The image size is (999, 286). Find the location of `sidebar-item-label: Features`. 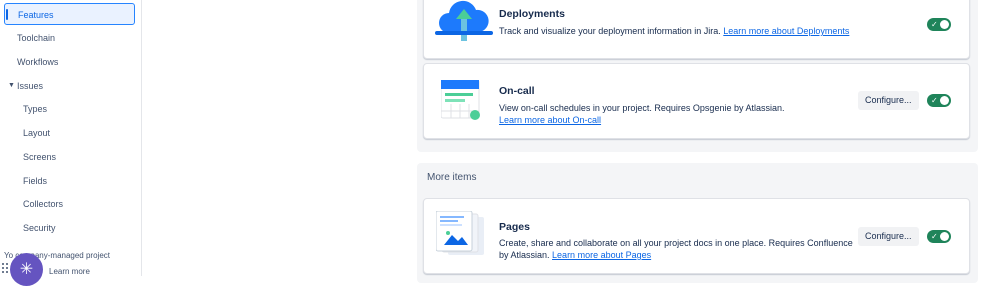

sidebar-item-label: Features is located at coordinates (36, 15).